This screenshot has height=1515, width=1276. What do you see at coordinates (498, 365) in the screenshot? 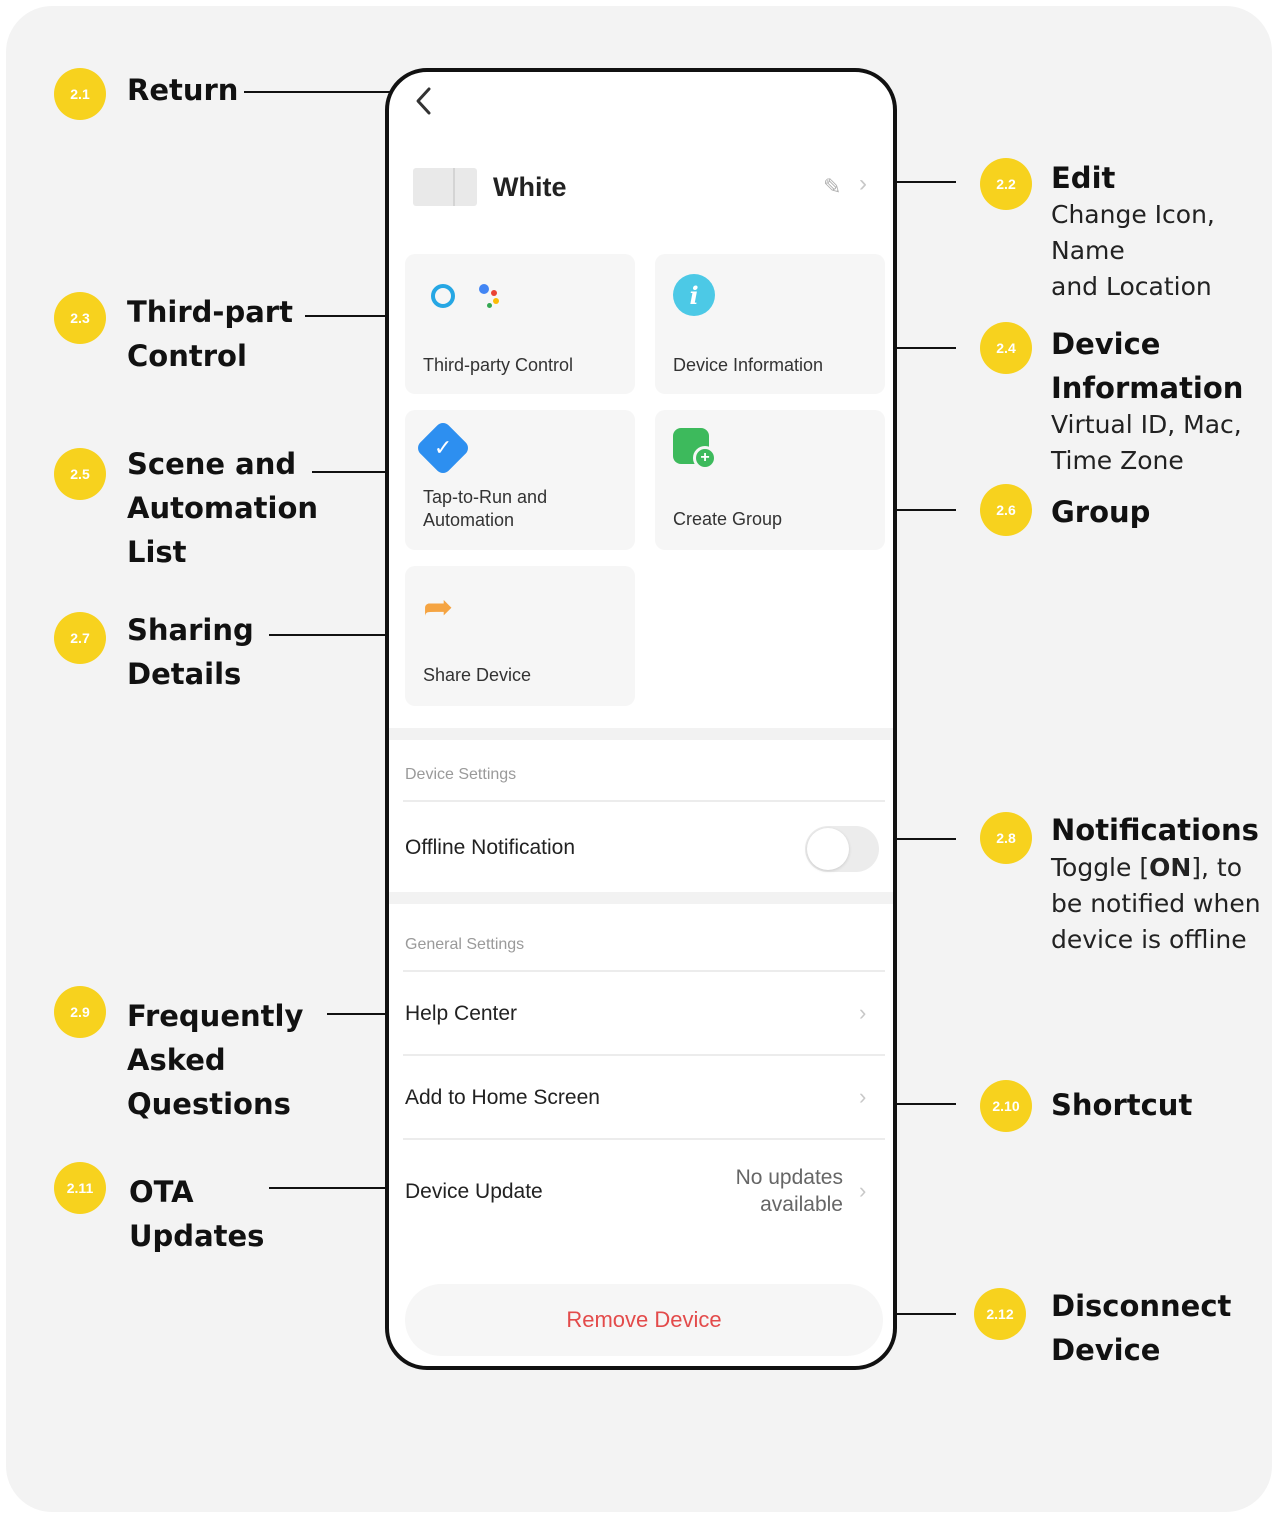
I see `tile-label: Third-party Control` at bounding box center [498, 365].